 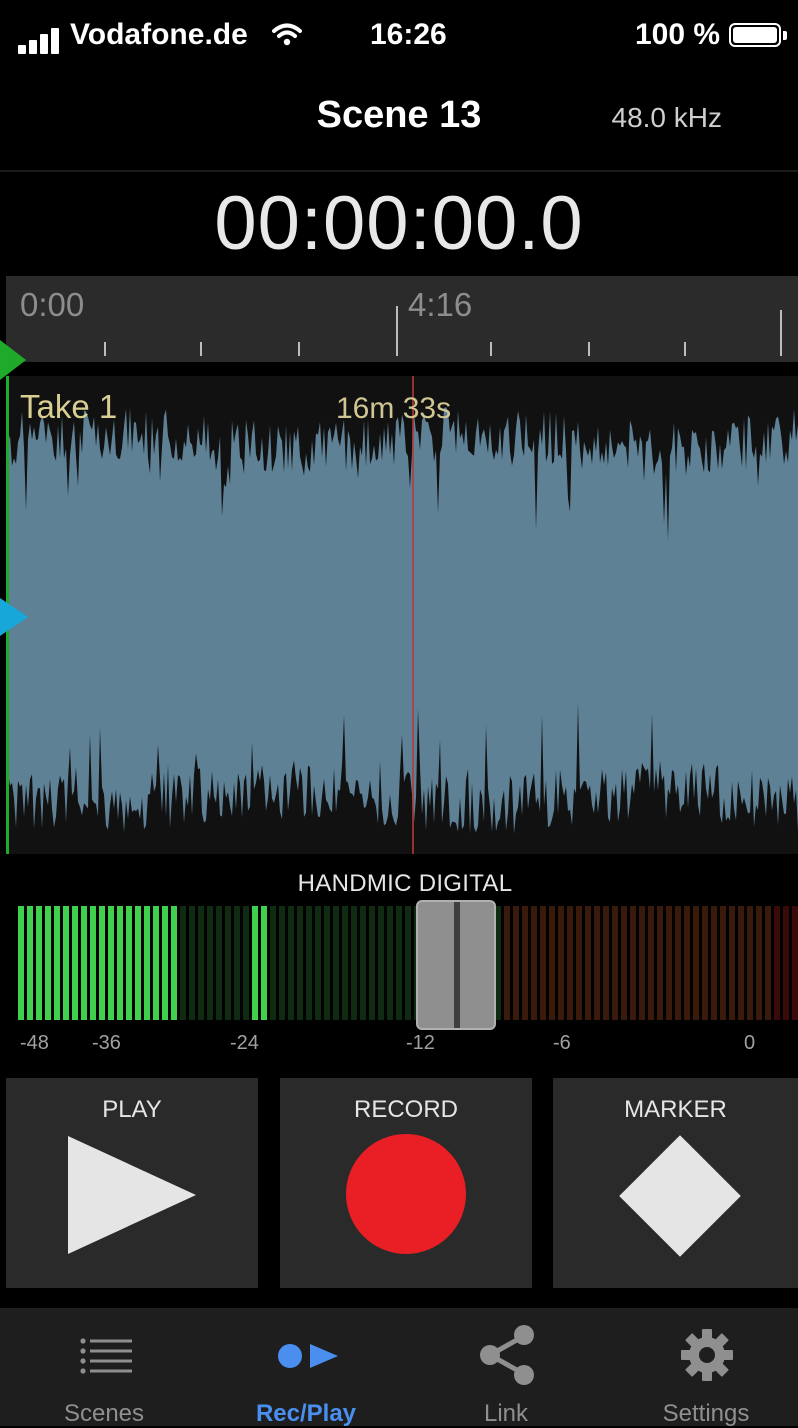 I want to click on playhead-marker-icon, so click(x=14, y=617).